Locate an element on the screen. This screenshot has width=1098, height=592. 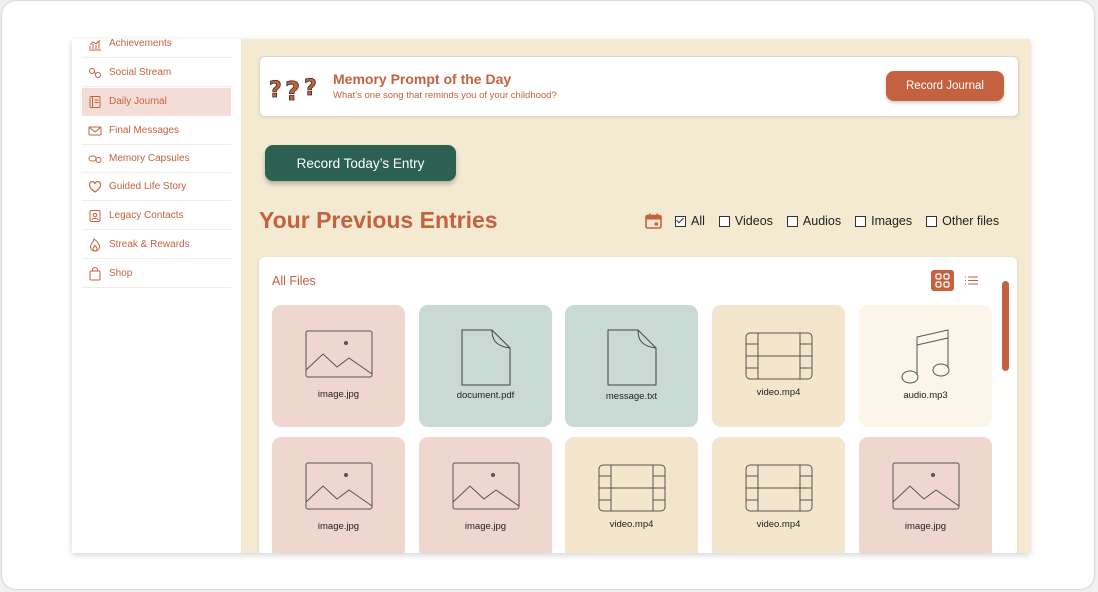
sidebar-item-memory-capsules: Memory Capsules is located at coordinates (156, 159).